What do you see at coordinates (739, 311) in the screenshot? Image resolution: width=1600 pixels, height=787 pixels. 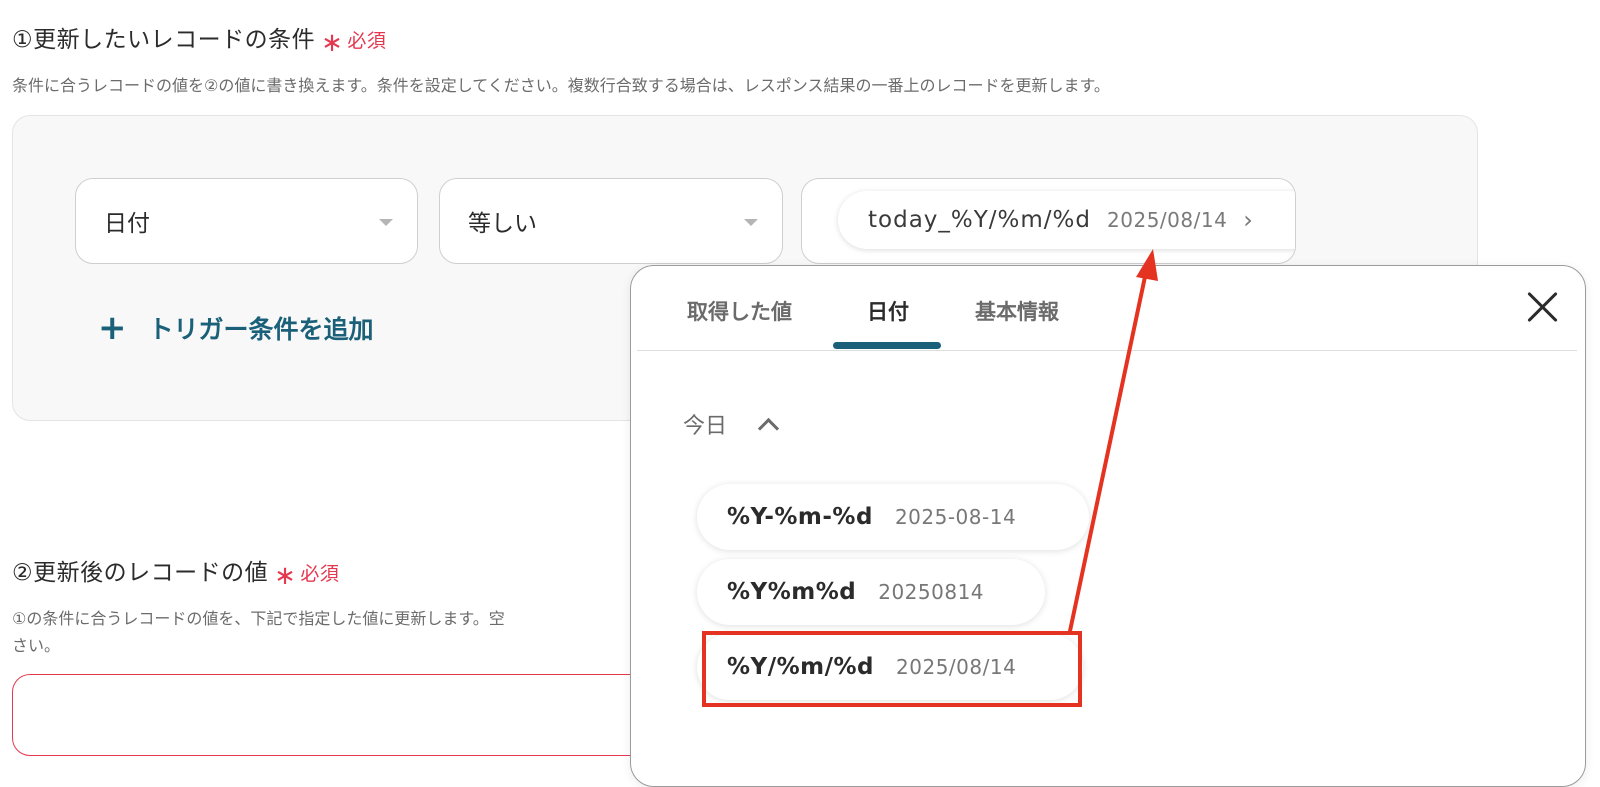 I see `tab-fetched-values: 取得した値` at bounding box center [739, 311].